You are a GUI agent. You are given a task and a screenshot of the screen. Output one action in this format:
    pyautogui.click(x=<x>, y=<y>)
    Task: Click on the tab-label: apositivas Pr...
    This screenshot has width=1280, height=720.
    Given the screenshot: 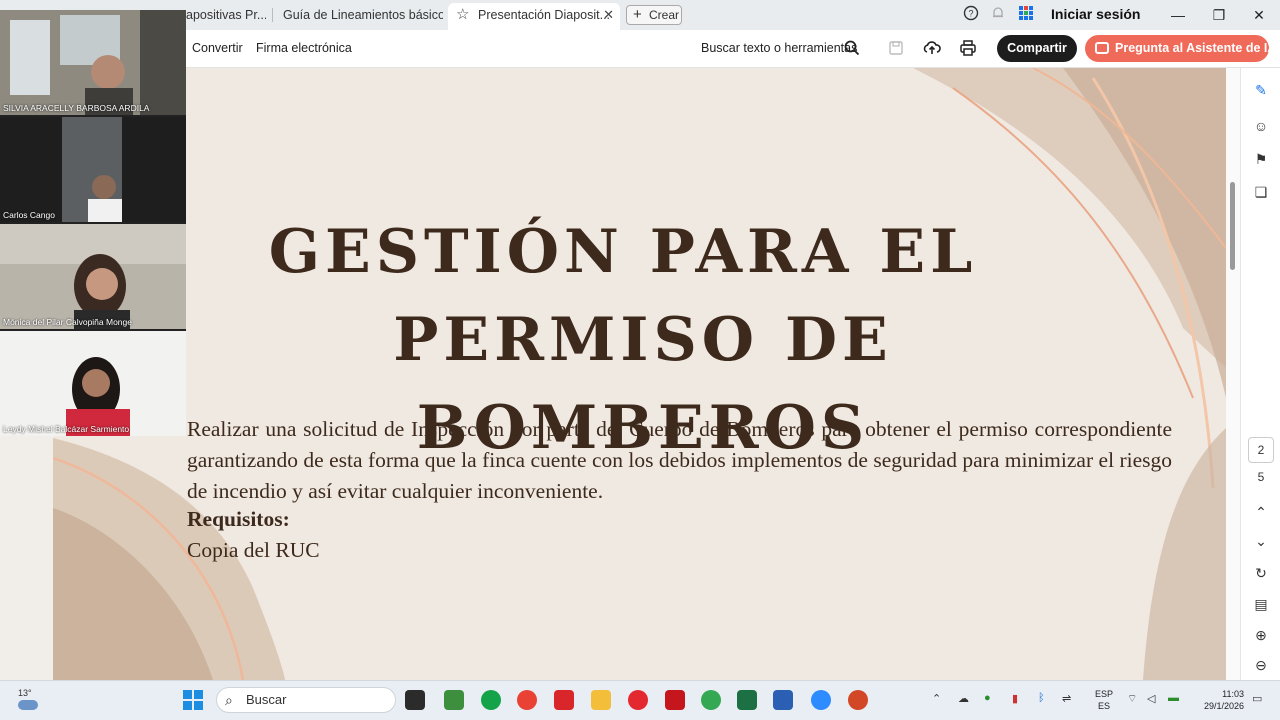 What is the action you would take?
    pyautogui.click(x=226, y=15)
    